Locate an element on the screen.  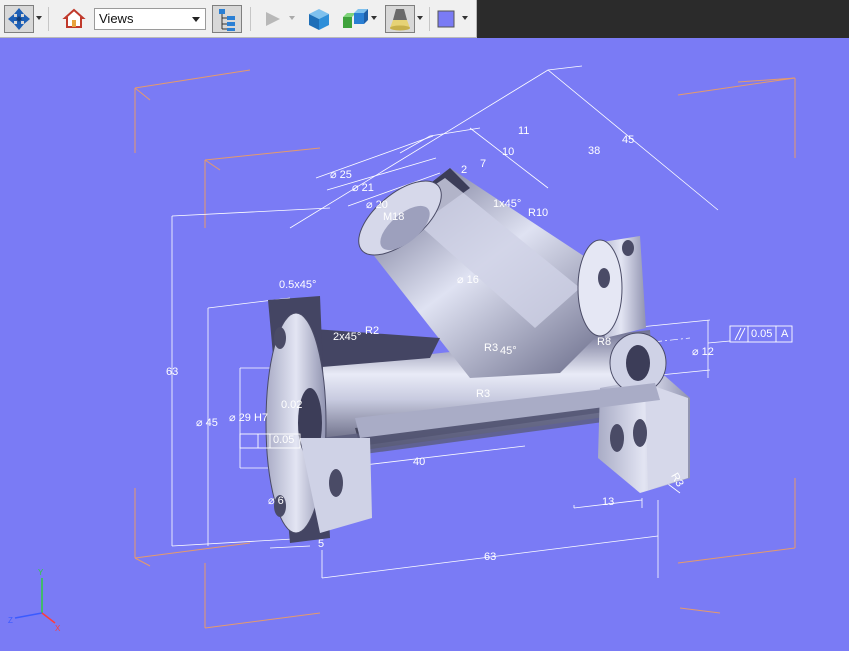
toolbar: Views is located at coordinates (238, 19).